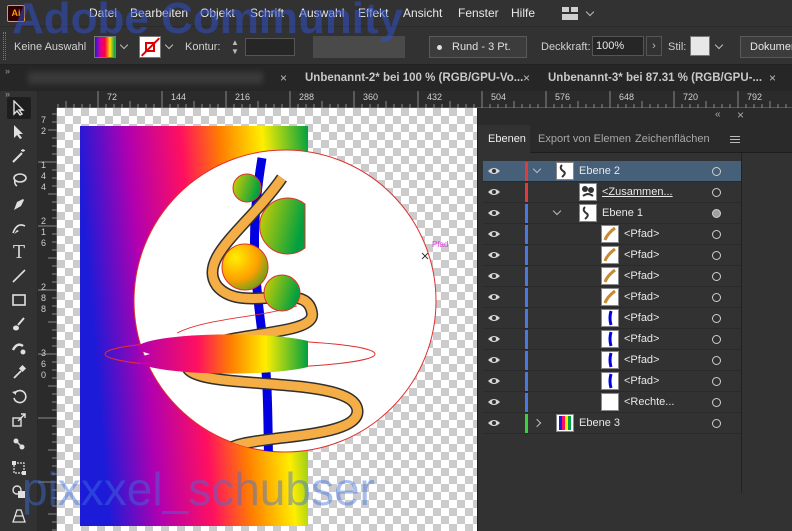 This screenshot has width=792, height=531. Describe the element at coordinates (247, 188) in the screenshot. I see `small-ball` at that location.